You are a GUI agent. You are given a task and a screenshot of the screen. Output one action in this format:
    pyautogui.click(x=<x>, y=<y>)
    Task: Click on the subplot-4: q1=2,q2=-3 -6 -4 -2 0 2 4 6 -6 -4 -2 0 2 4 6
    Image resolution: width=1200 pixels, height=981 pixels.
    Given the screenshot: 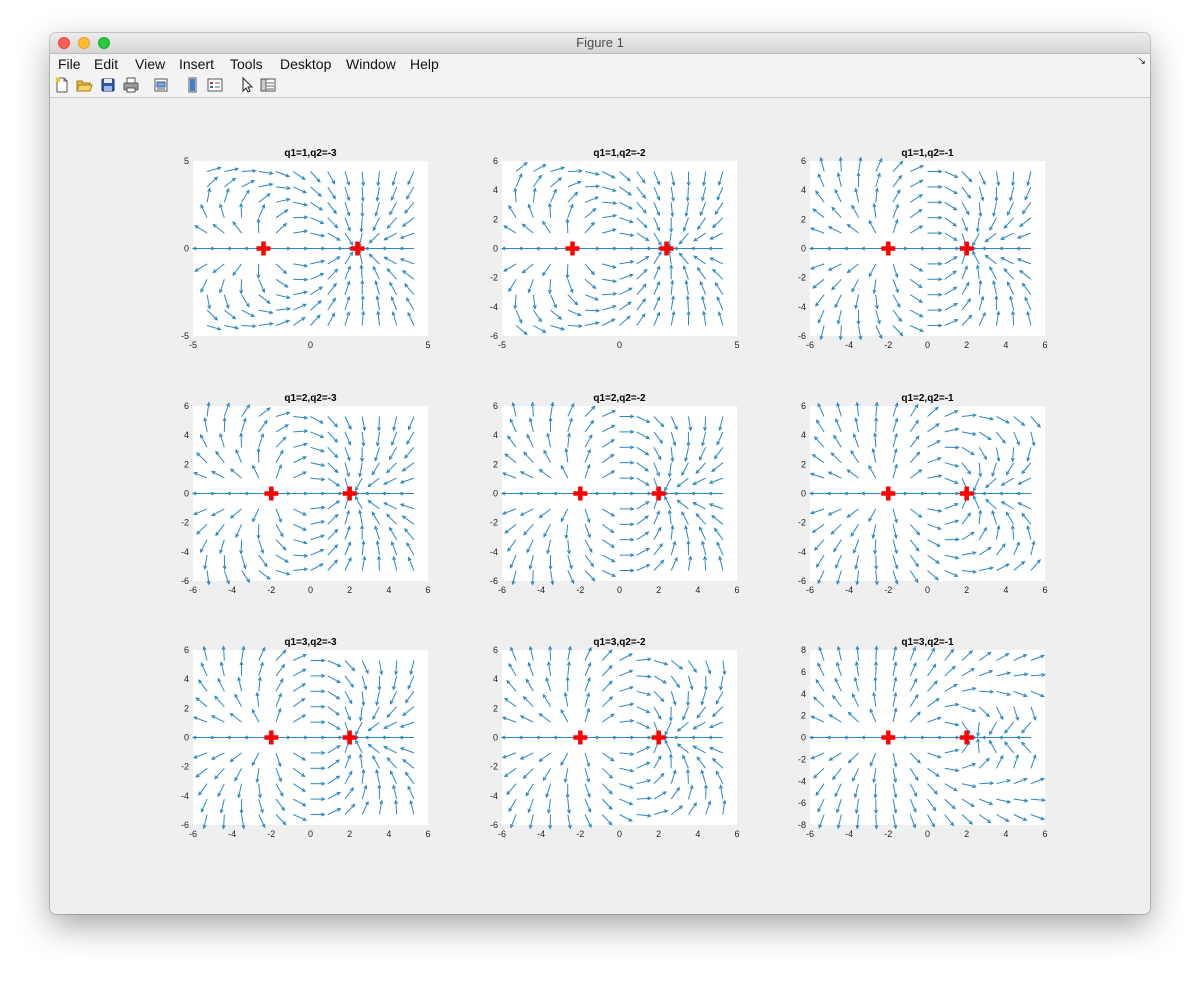 What is the action you would take?
    pyautogui.click(x=306, y=494)
    